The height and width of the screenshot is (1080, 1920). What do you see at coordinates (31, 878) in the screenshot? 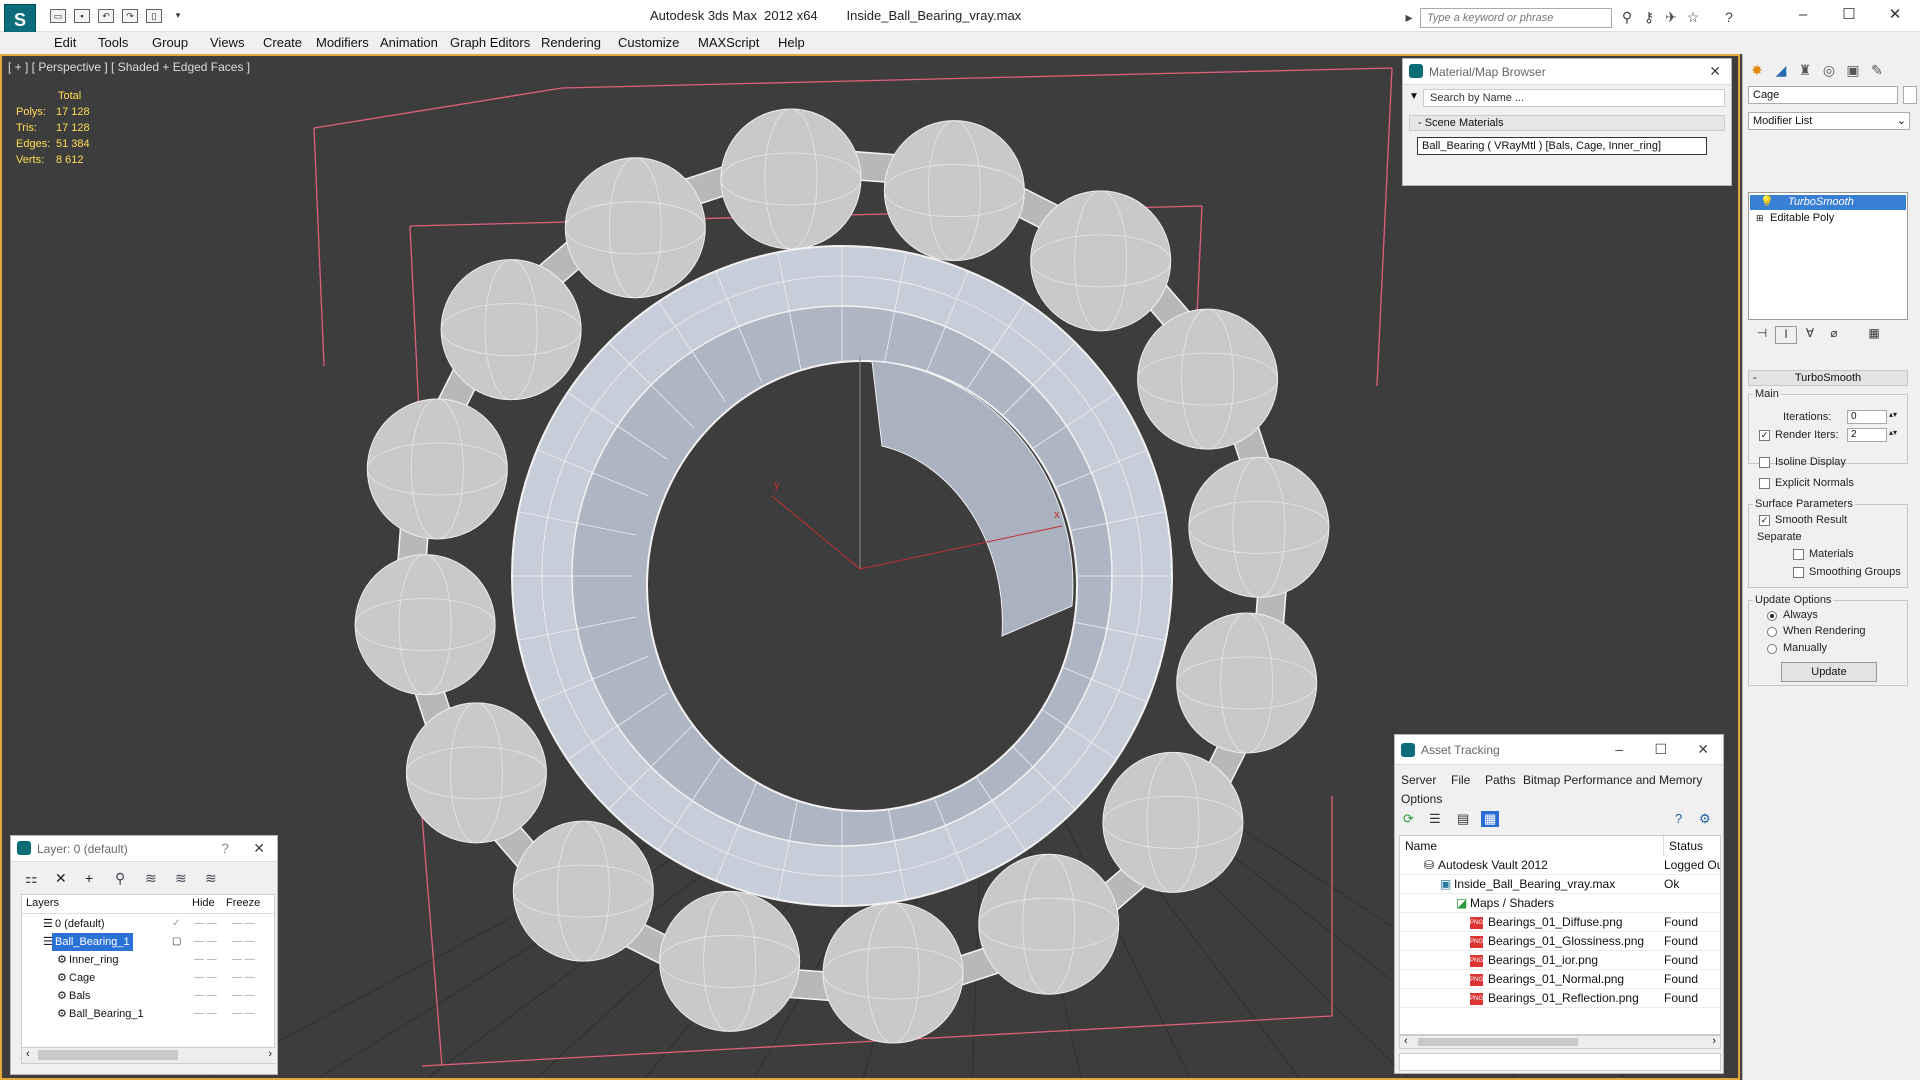
I see `create-layer-icon: ⚏` at bounding box center [31, 878].